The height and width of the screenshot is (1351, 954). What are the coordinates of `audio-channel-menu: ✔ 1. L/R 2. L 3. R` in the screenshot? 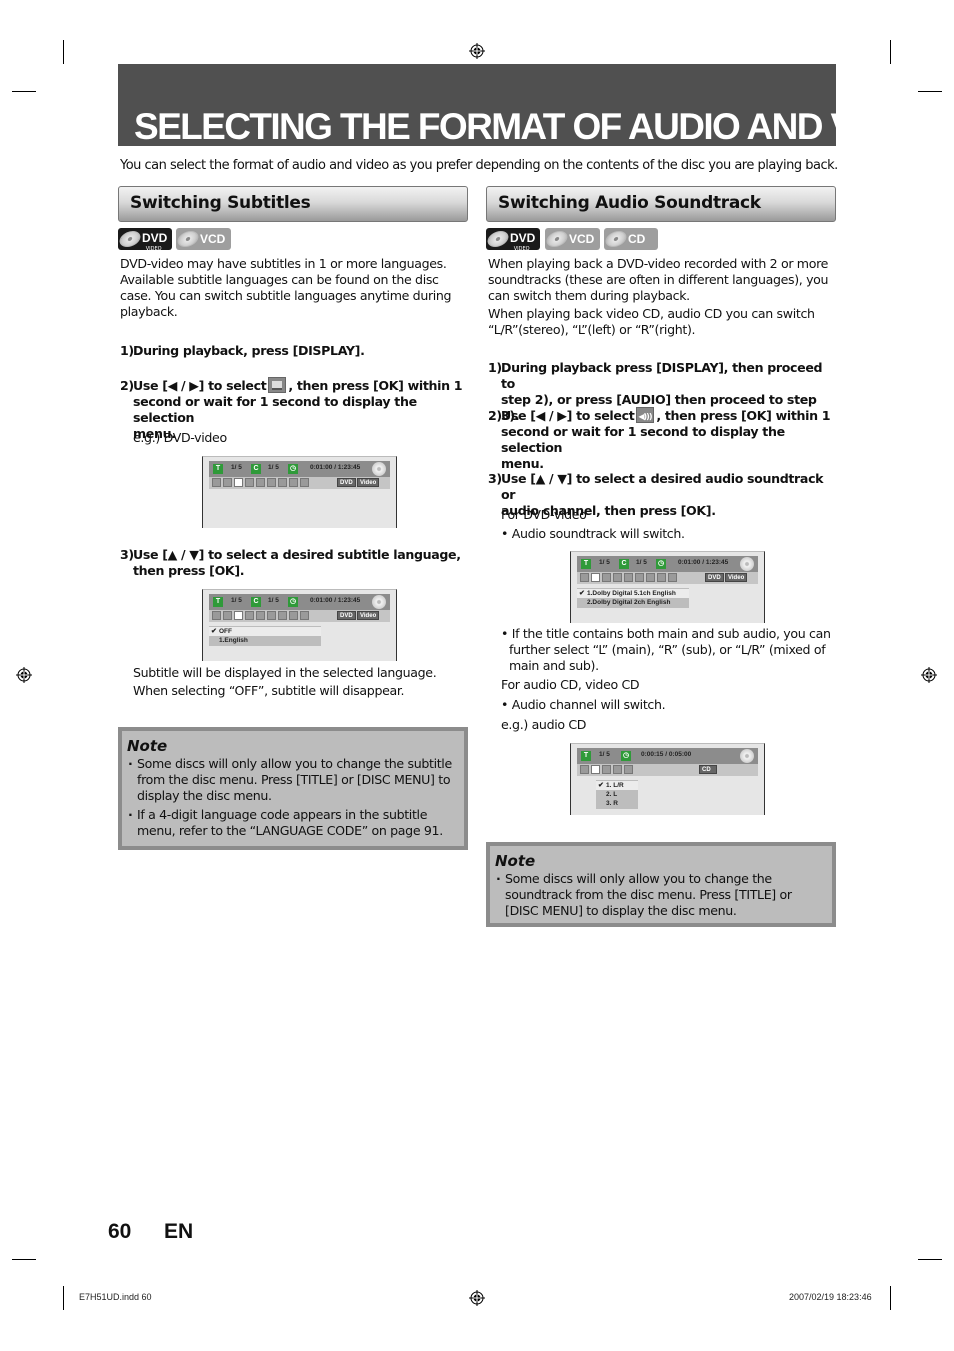 It's located at (617, 794).